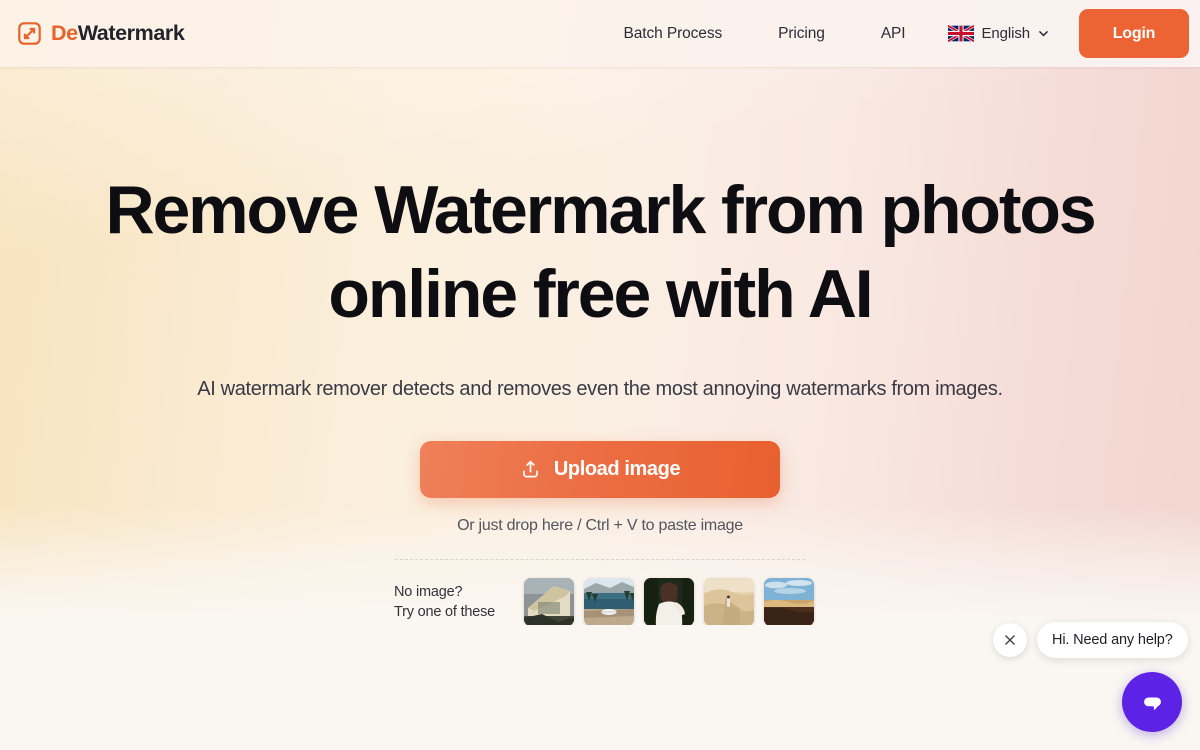 The width and height of the screenshot is (1200, 750). Describe the element at coordinates (911, 33) in the screenshot. I see `main-navigation: Batch Process Pricing API English Login` at that location.